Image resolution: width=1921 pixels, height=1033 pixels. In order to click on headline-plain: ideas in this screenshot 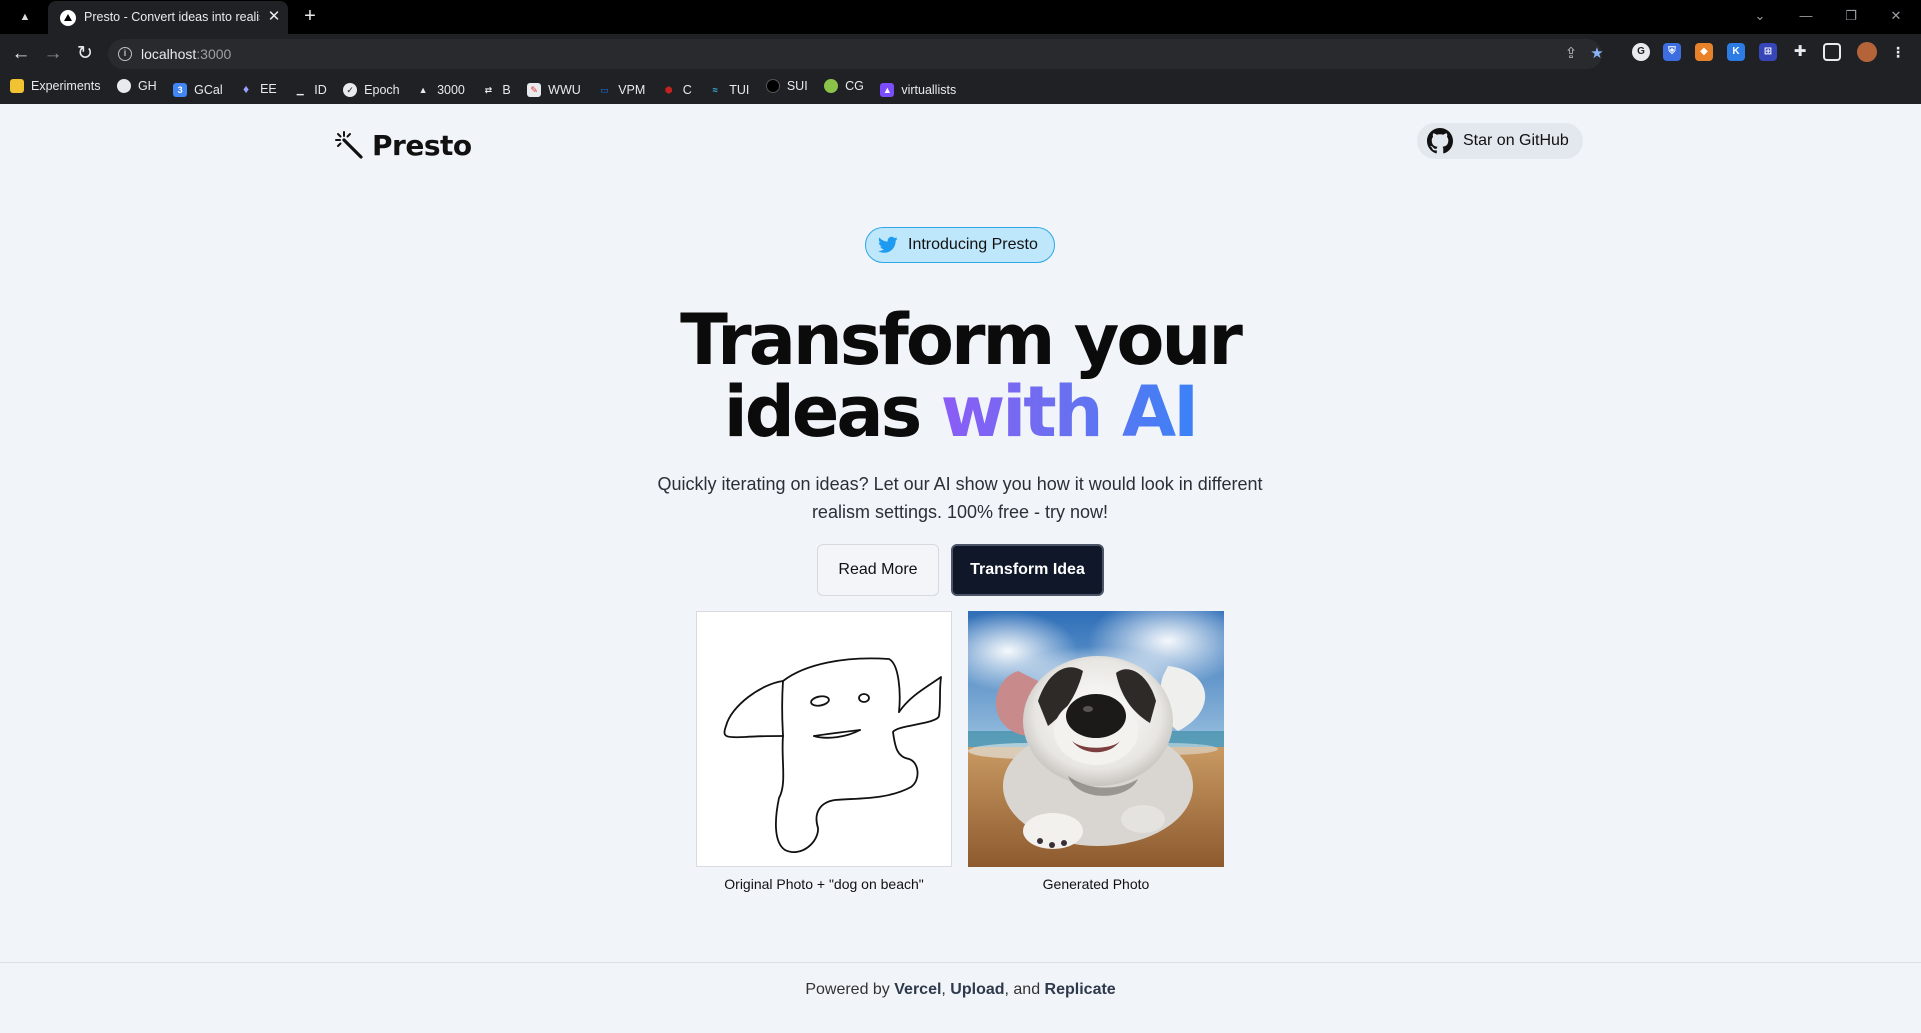, I will do `click(832, 412)`.